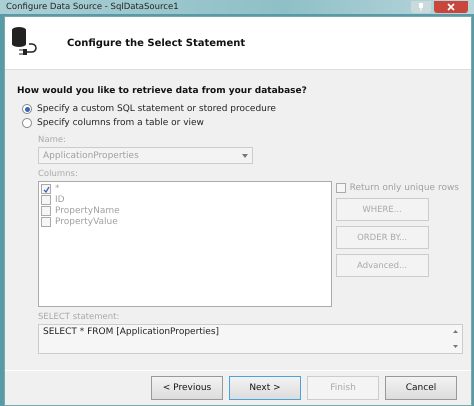 The width and height of the screenshot is (474, 406). Describe the element at coordinates (86, 222) in the screenshot. I see `column-name: PropertyValue` at that location.